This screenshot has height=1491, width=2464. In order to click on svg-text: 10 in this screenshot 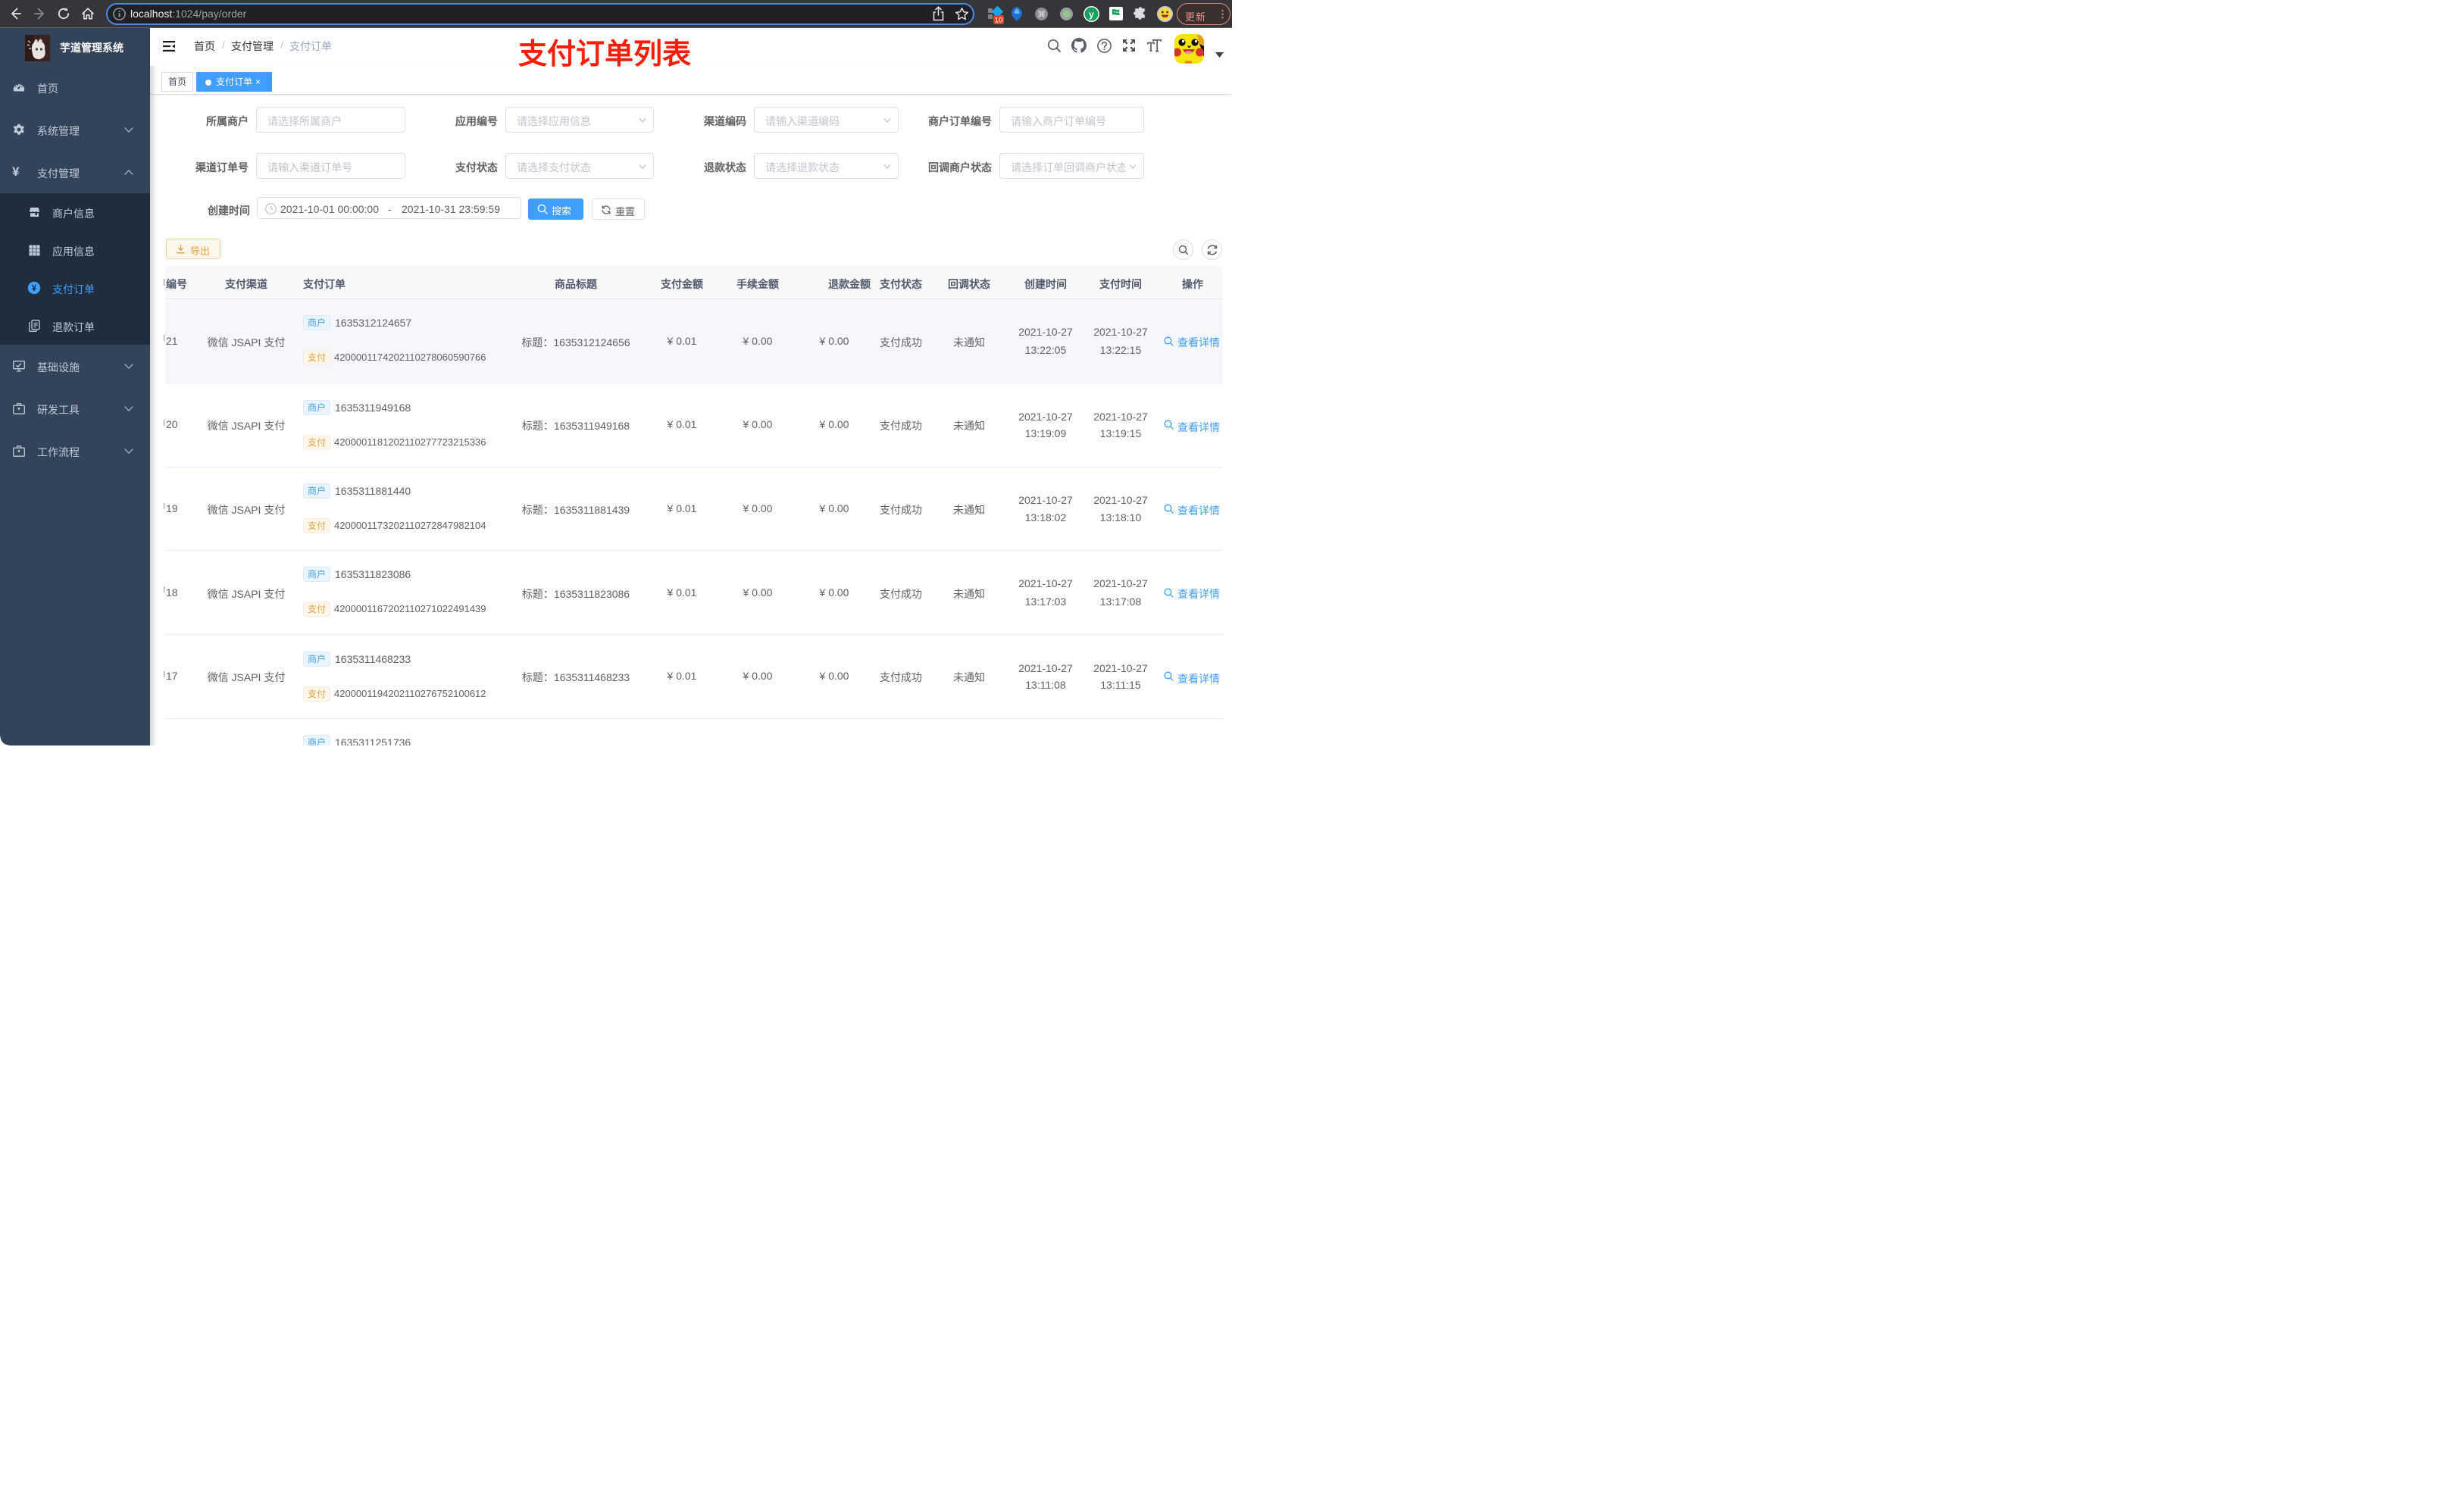, I will do `click(999, 21)`.